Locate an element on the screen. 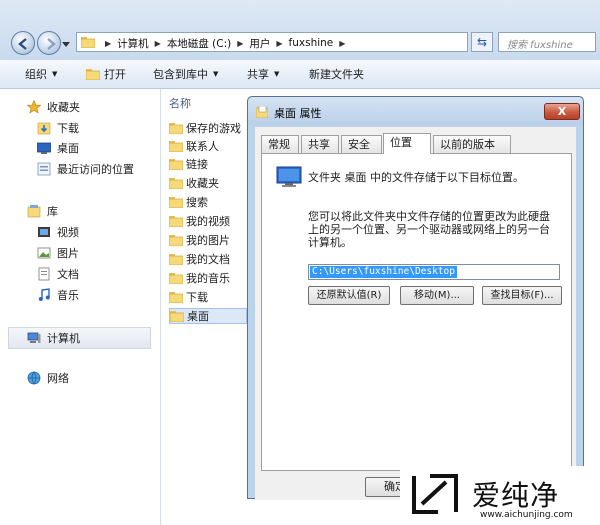 The height and width of the screenshot is (525, 600). nav-desktop: 桌面 is located at coordinates (58, 148).